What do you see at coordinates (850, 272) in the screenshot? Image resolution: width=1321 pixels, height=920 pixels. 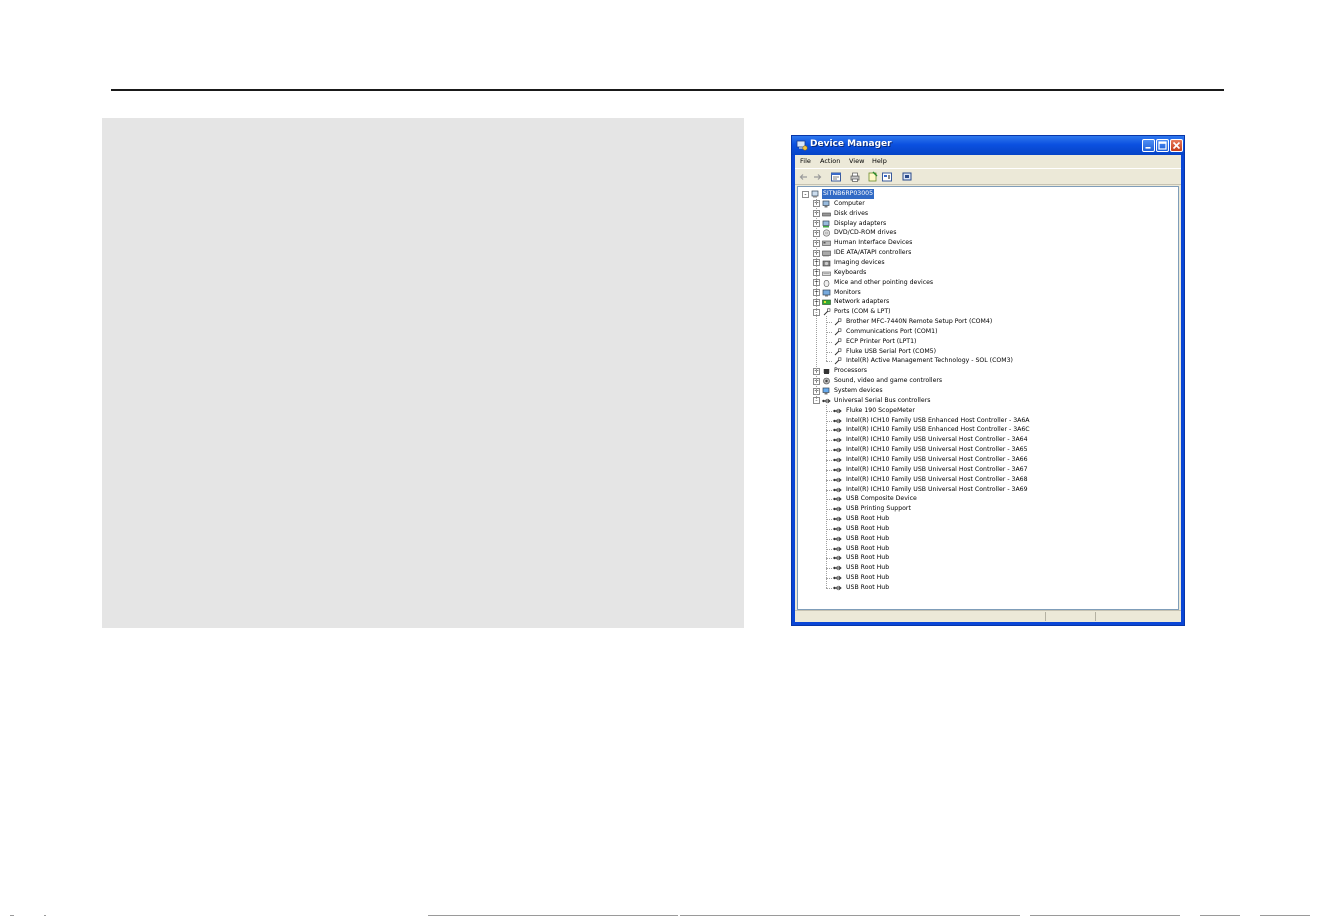 I see `tree-item-label: Keyboards` at bounding box center [850, 272].